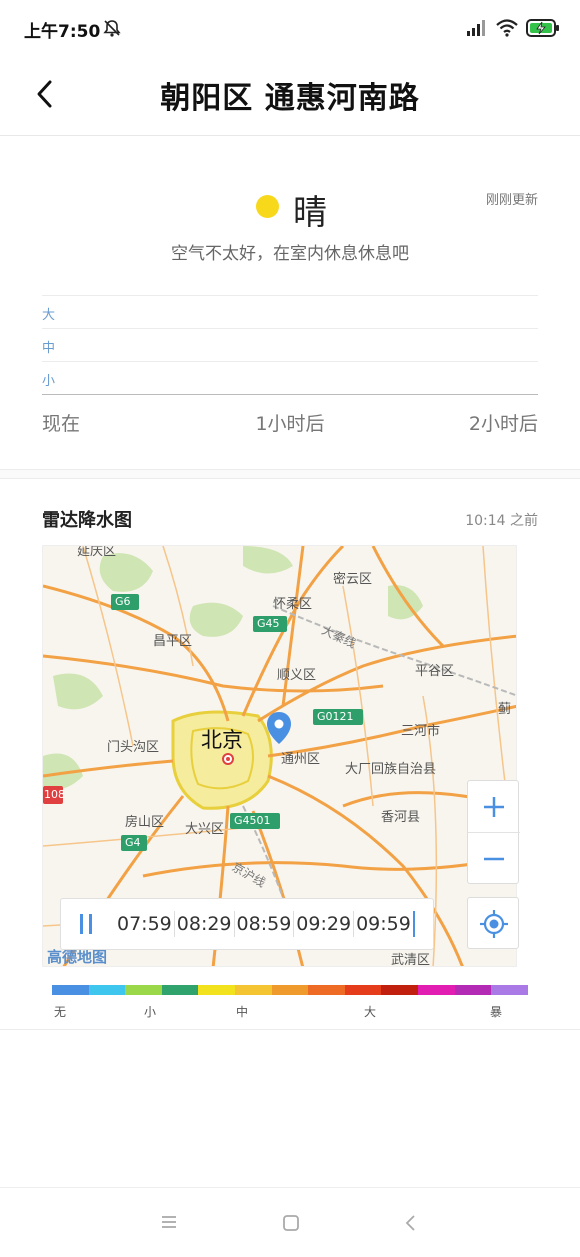 This screenshot has width=580, height=1257. What do you see at coordinates (291, 1225) in the screenshot?
I see `home-icon` at bounding box center [291, 1225].